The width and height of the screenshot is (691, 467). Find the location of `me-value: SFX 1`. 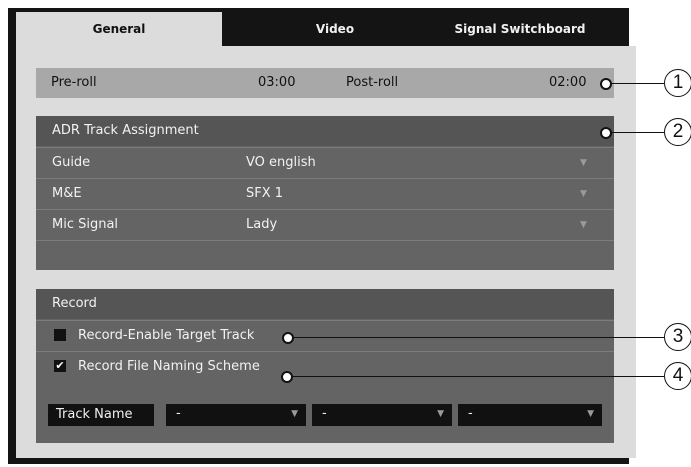

me-value: SFX 1 is located at coordinates (264, 193).